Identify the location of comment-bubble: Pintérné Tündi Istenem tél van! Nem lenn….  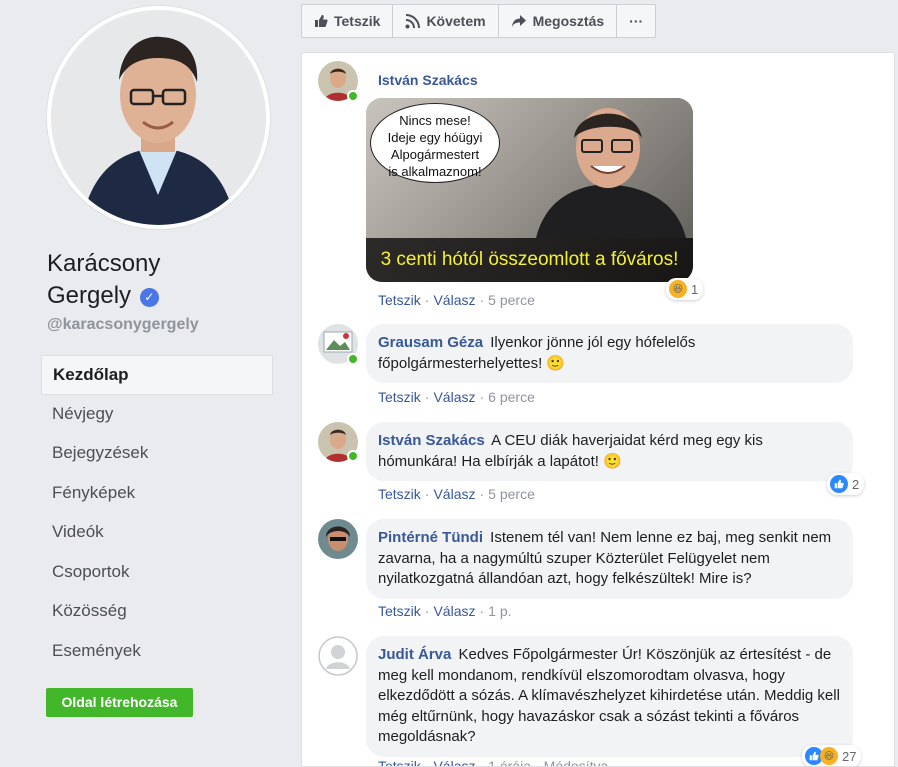
(609, 559).